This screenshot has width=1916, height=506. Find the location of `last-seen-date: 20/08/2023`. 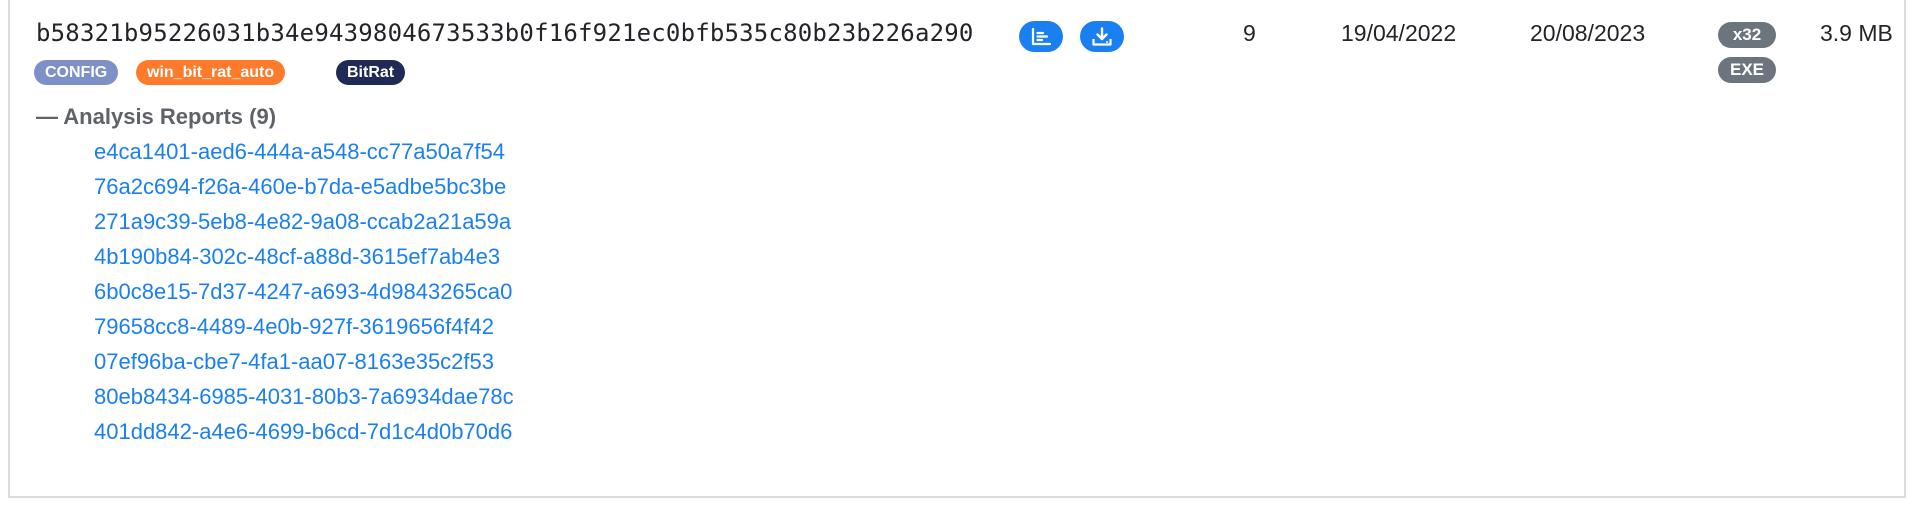

last-seen-date: 20/08/2023 is located at coordinates (1588, 33).